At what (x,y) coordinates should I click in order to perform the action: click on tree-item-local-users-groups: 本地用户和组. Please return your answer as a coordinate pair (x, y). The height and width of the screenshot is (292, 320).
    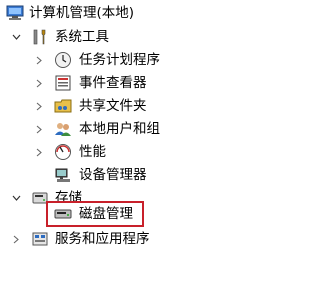
    Looking at the image, I should click on (119, 129).